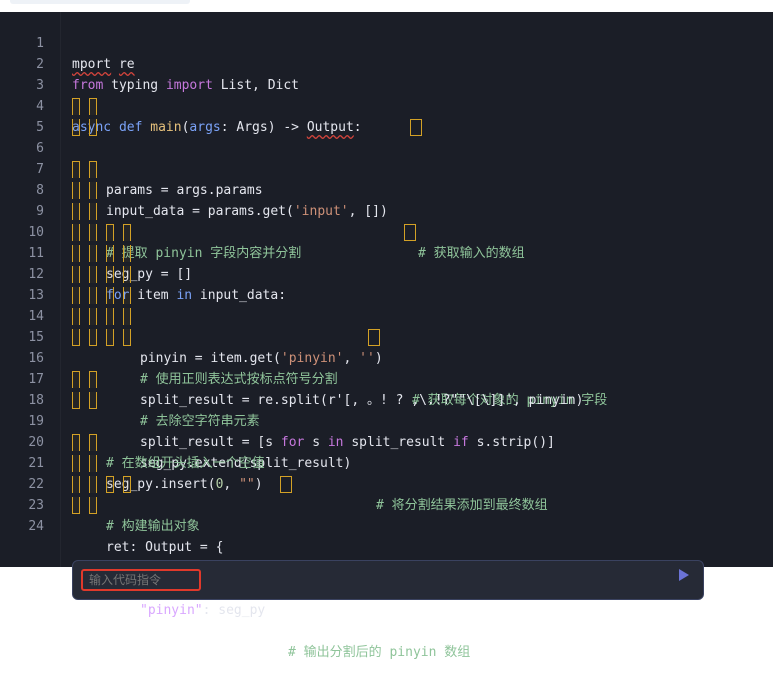 The image size is (773, 684). What do you see at coordinates (36, 526) in the screenshot?
I see `line-number: 24` at bounding box center [36, 526].